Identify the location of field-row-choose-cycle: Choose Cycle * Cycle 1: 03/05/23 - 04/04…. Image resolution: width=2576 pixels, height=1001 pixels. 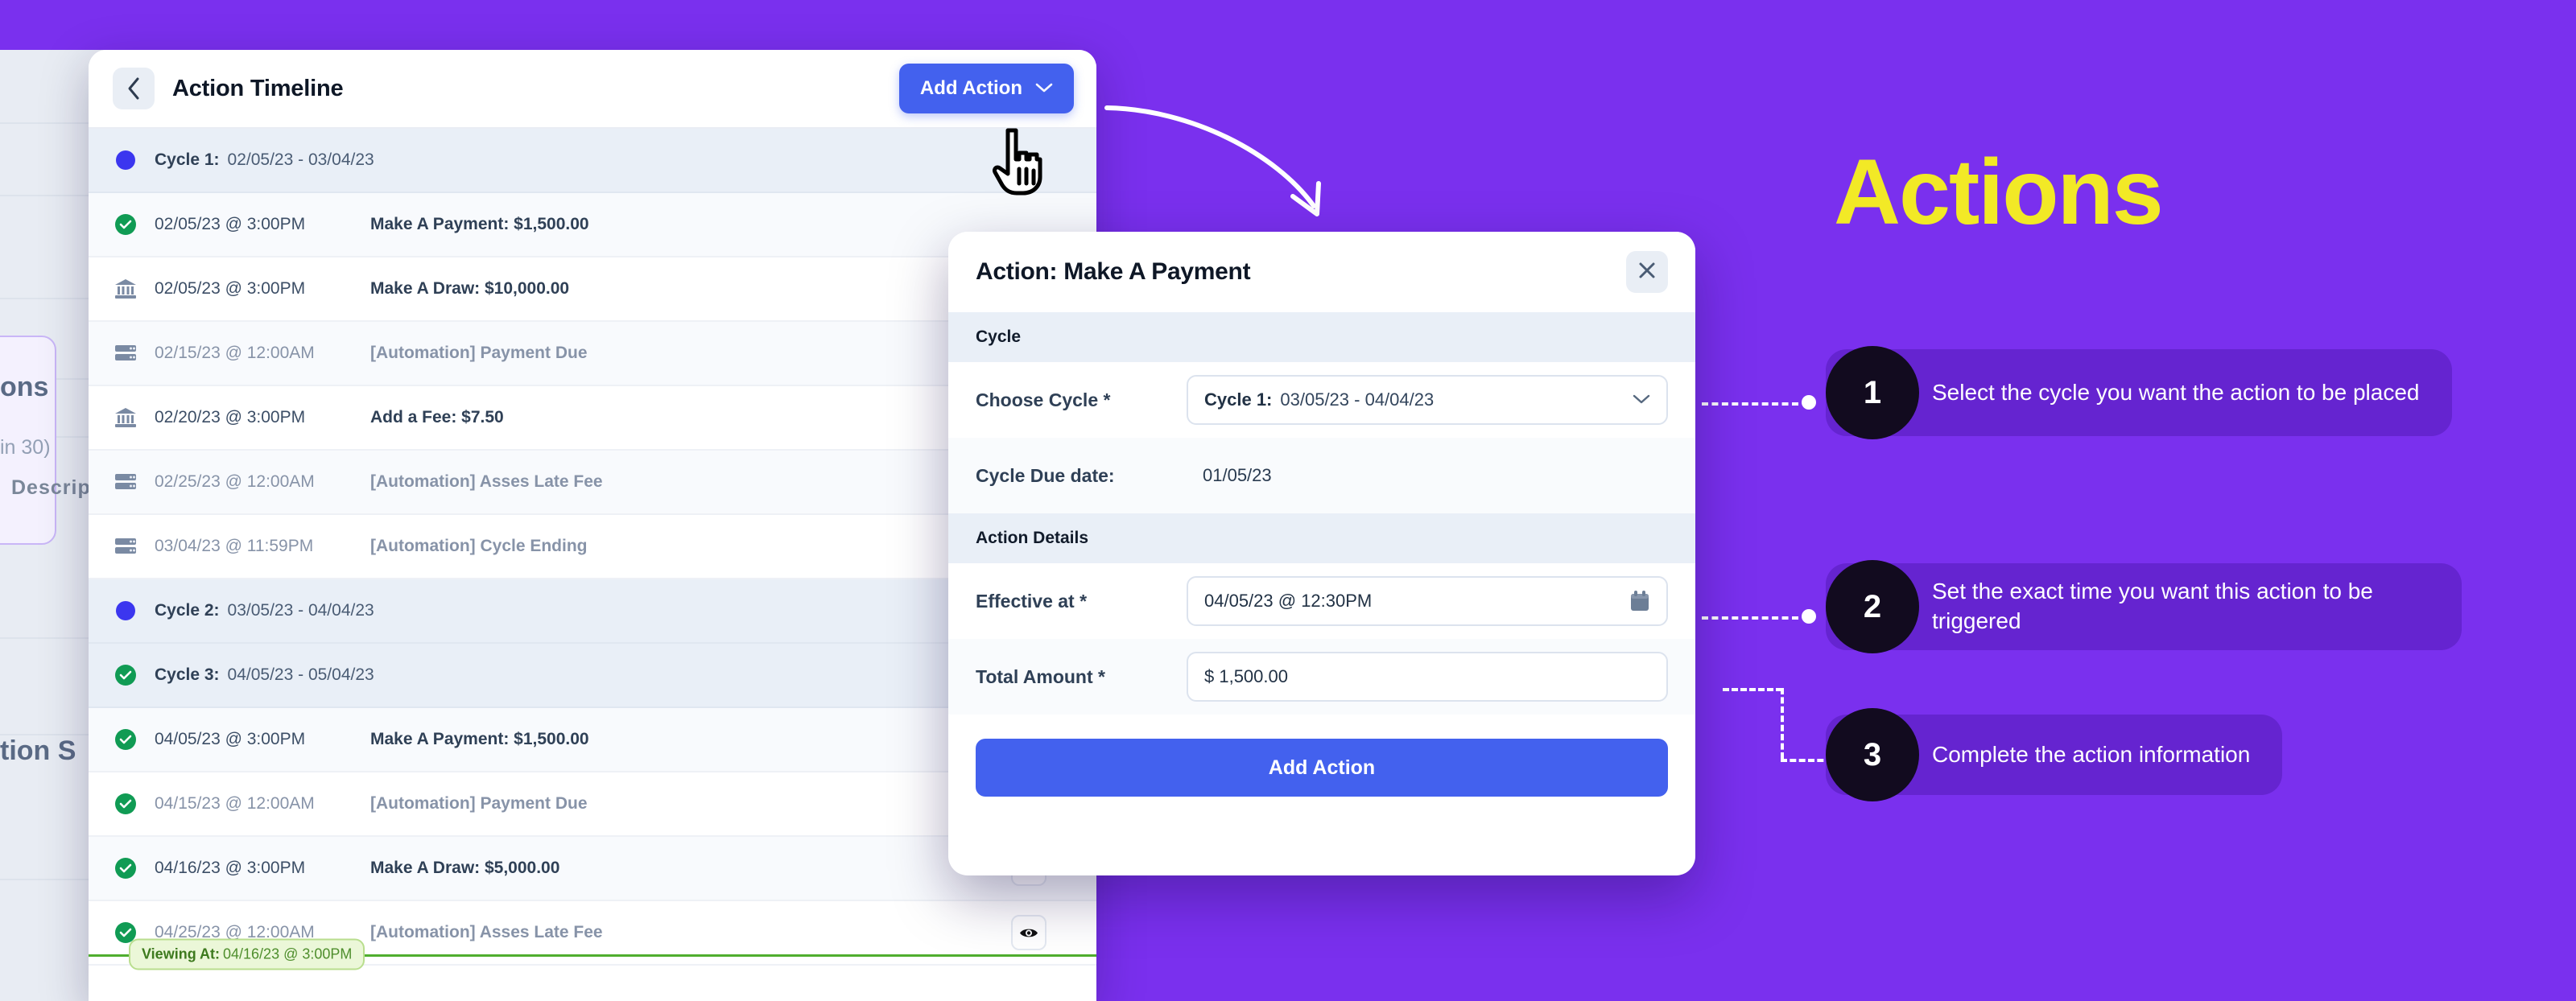
(1321, 400).